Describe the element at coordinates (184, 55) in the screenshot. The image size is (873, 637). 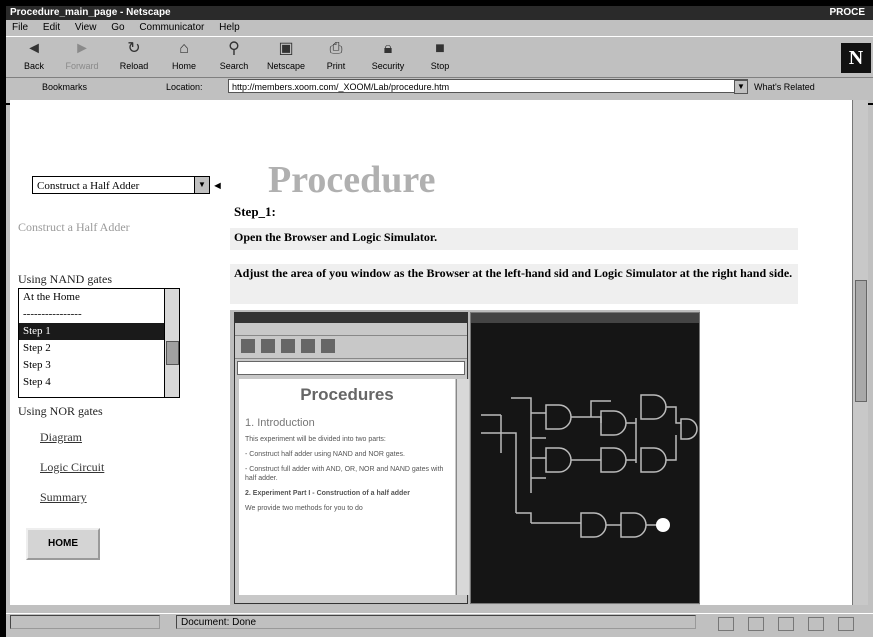
I see `home-button: ⌂ Home` at that location.